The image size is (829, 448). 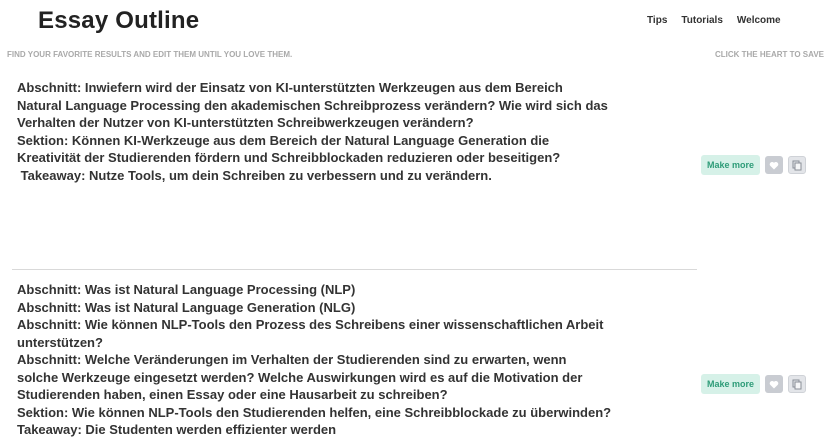 What do you see at coordinates (657, 20) in the screenshot?
I see `nav-tips-link: Tips` at bounding box center [657, 20].